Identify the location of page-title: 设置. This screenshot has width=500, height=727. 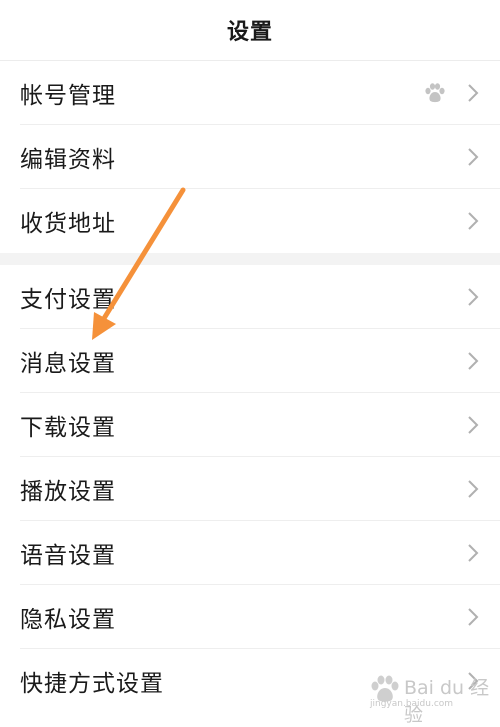
(249, 32).